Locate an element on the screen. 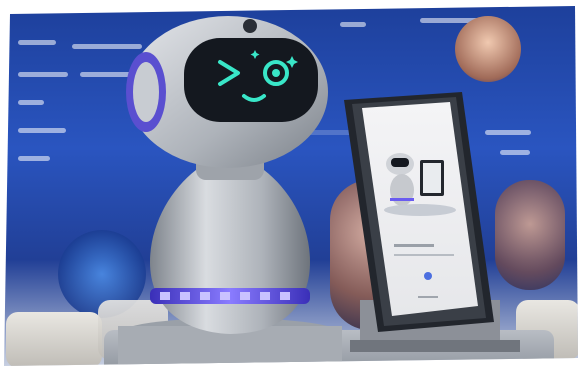 The height and width of the screenshot is (371, 581). tablet-voice-indicator-icon is located at coordinates (428, 276).